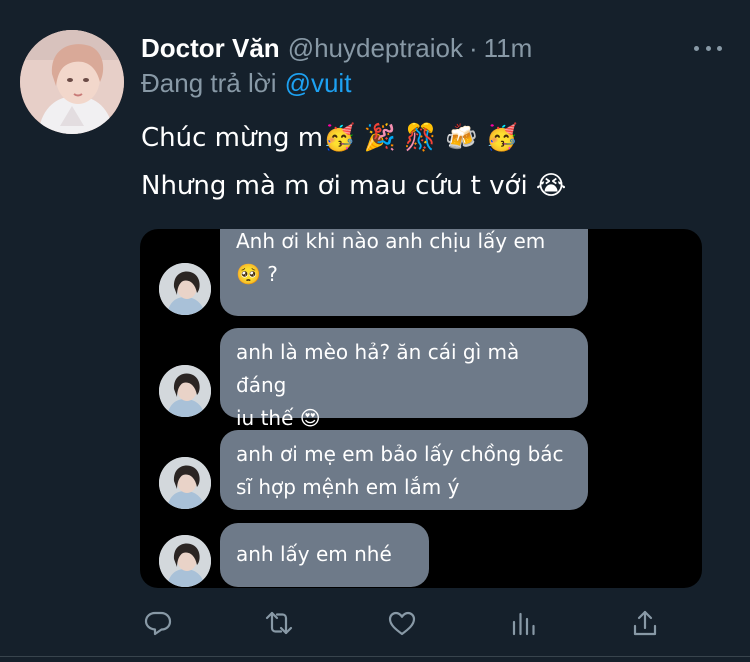  I want to click on replying-to: Đang trả lời @vuit, so click(246, 83).